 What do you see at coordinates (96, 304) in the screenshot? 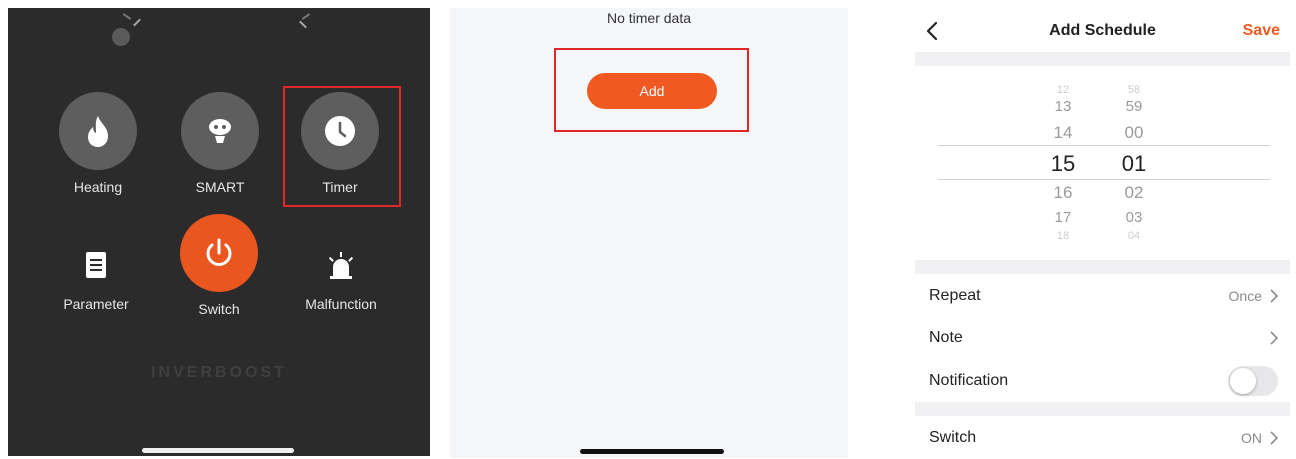
I see `parameter-label: Parameter` at bounding box center [96, 304].